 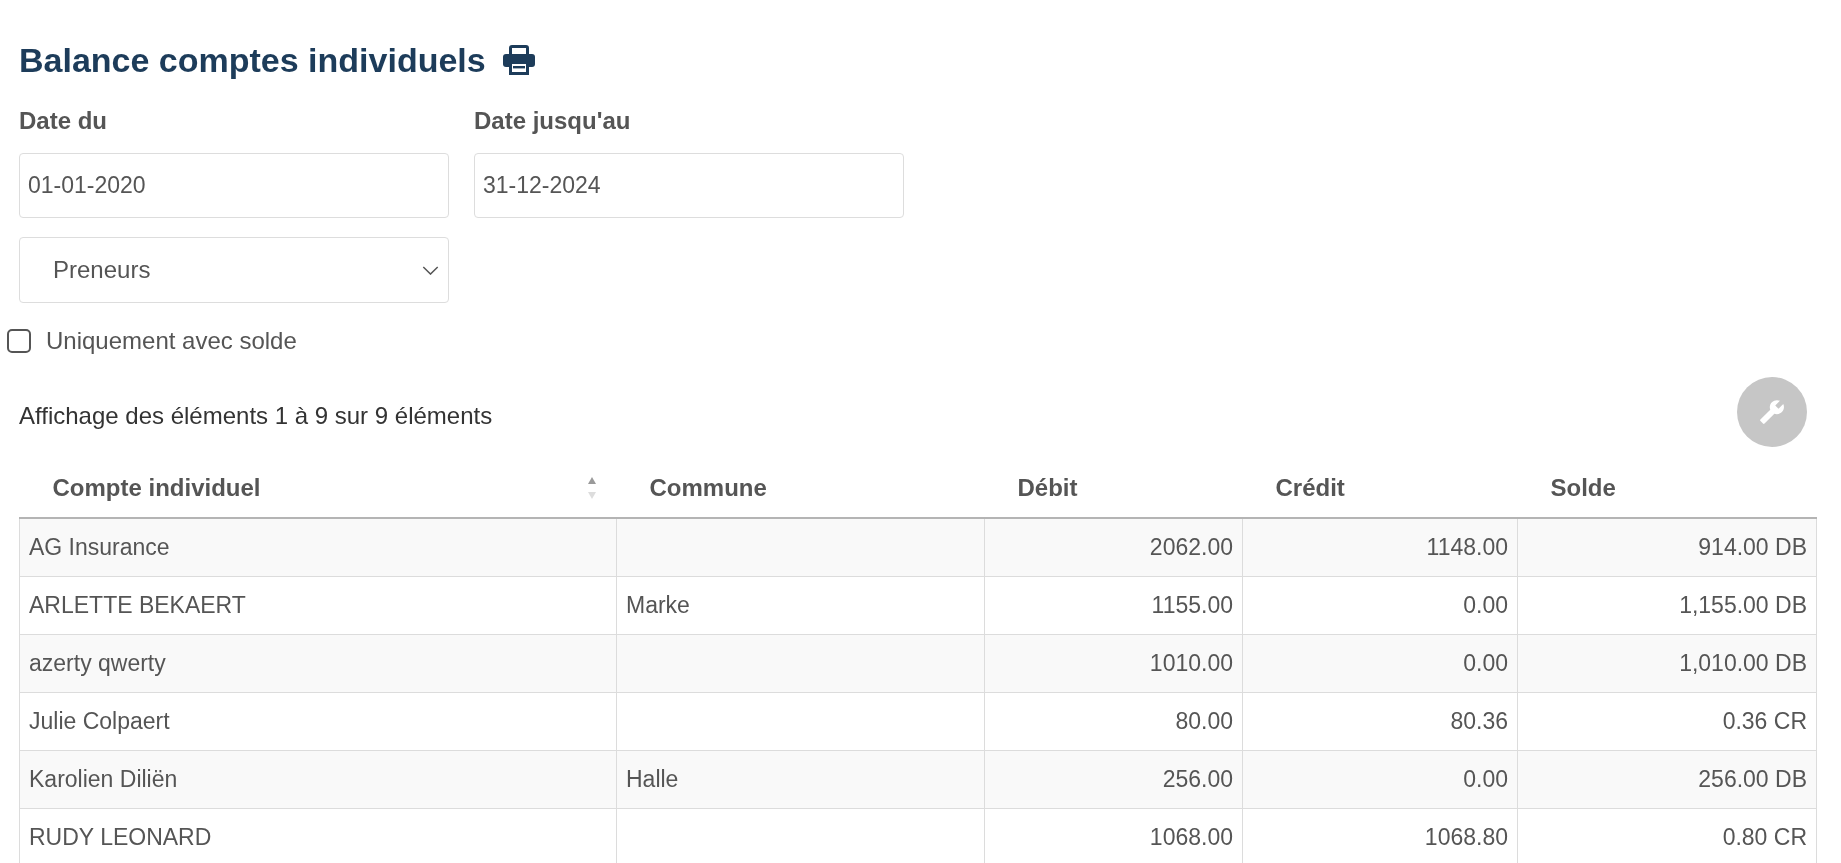 What do you see at coordinates (553, 121) in the screenshot?
I see `field-label: Date jusqu'au` at bounding box center [553, 121].